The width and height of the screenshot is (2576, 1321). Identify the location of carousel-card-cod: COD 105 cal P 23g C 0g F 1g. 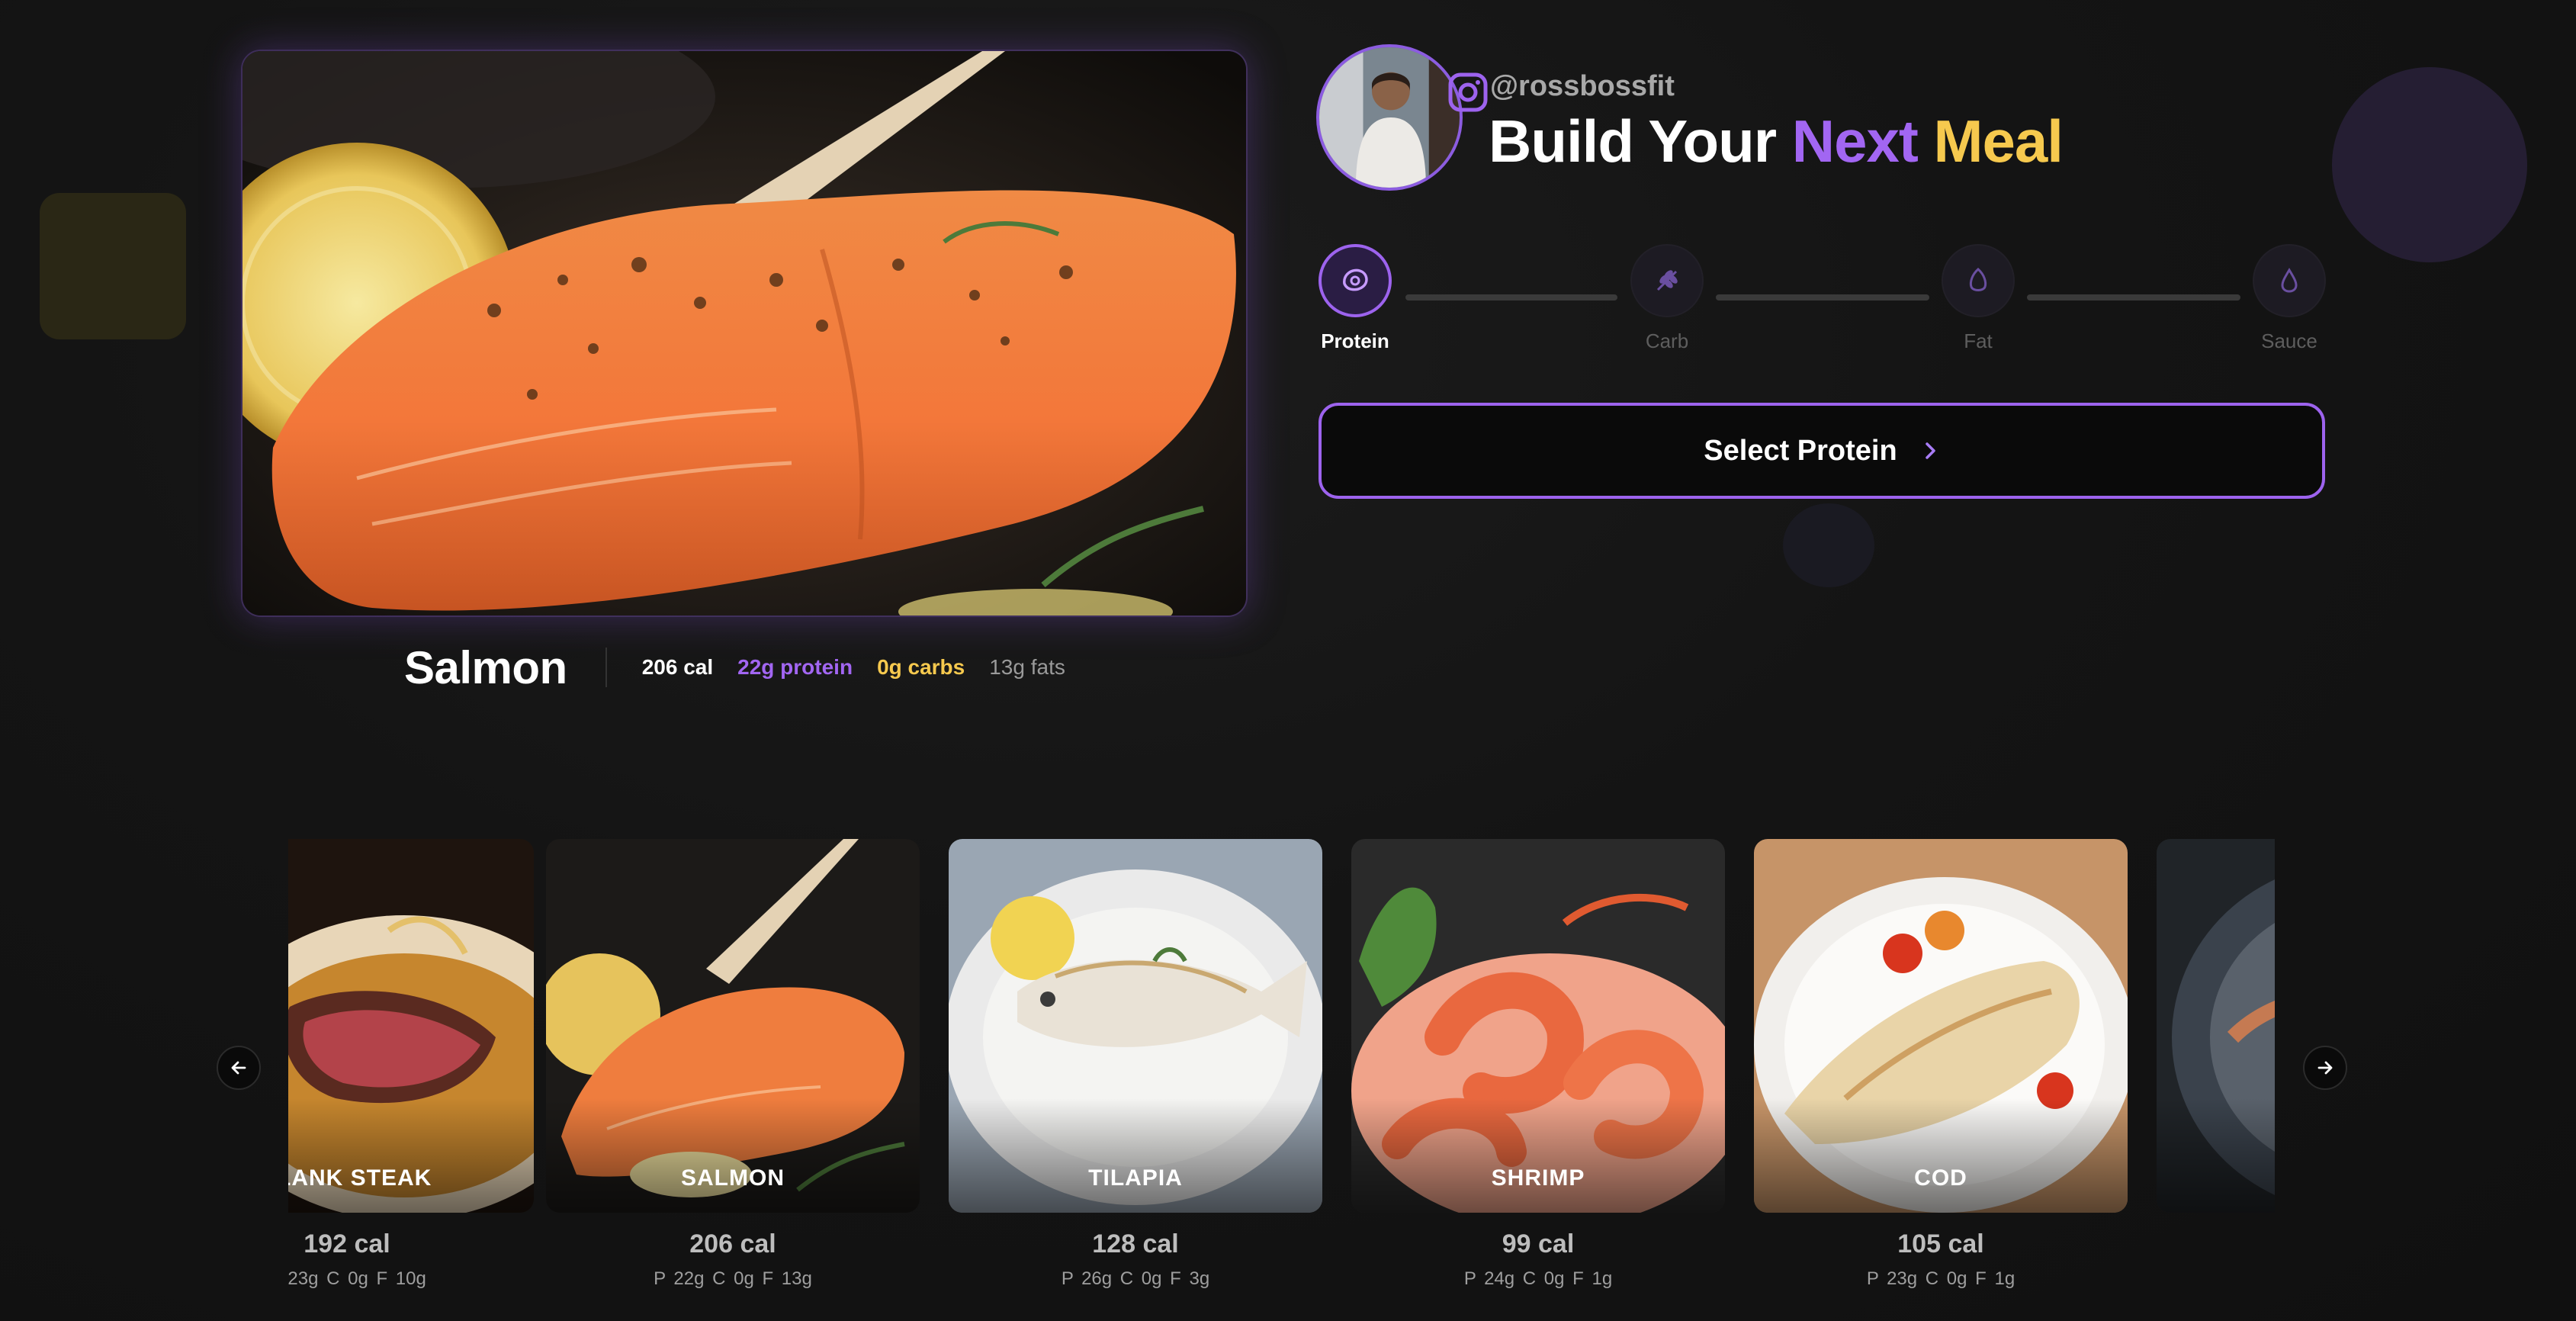
(1941, 1064).